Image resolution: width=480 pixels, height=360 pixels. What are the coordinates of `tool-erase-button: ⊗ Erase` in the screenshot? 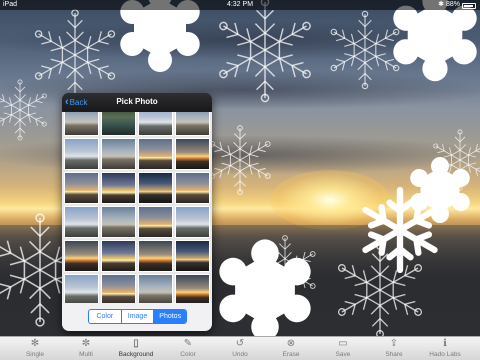 It's located at (291, 348).